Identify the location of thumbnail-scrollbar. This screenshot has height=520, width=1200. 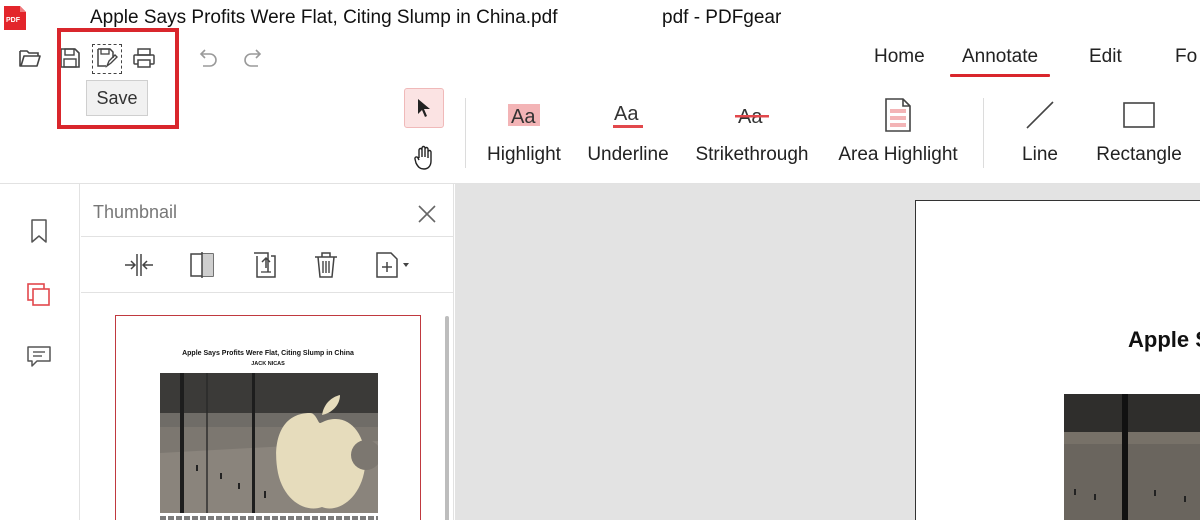
(447, 418).